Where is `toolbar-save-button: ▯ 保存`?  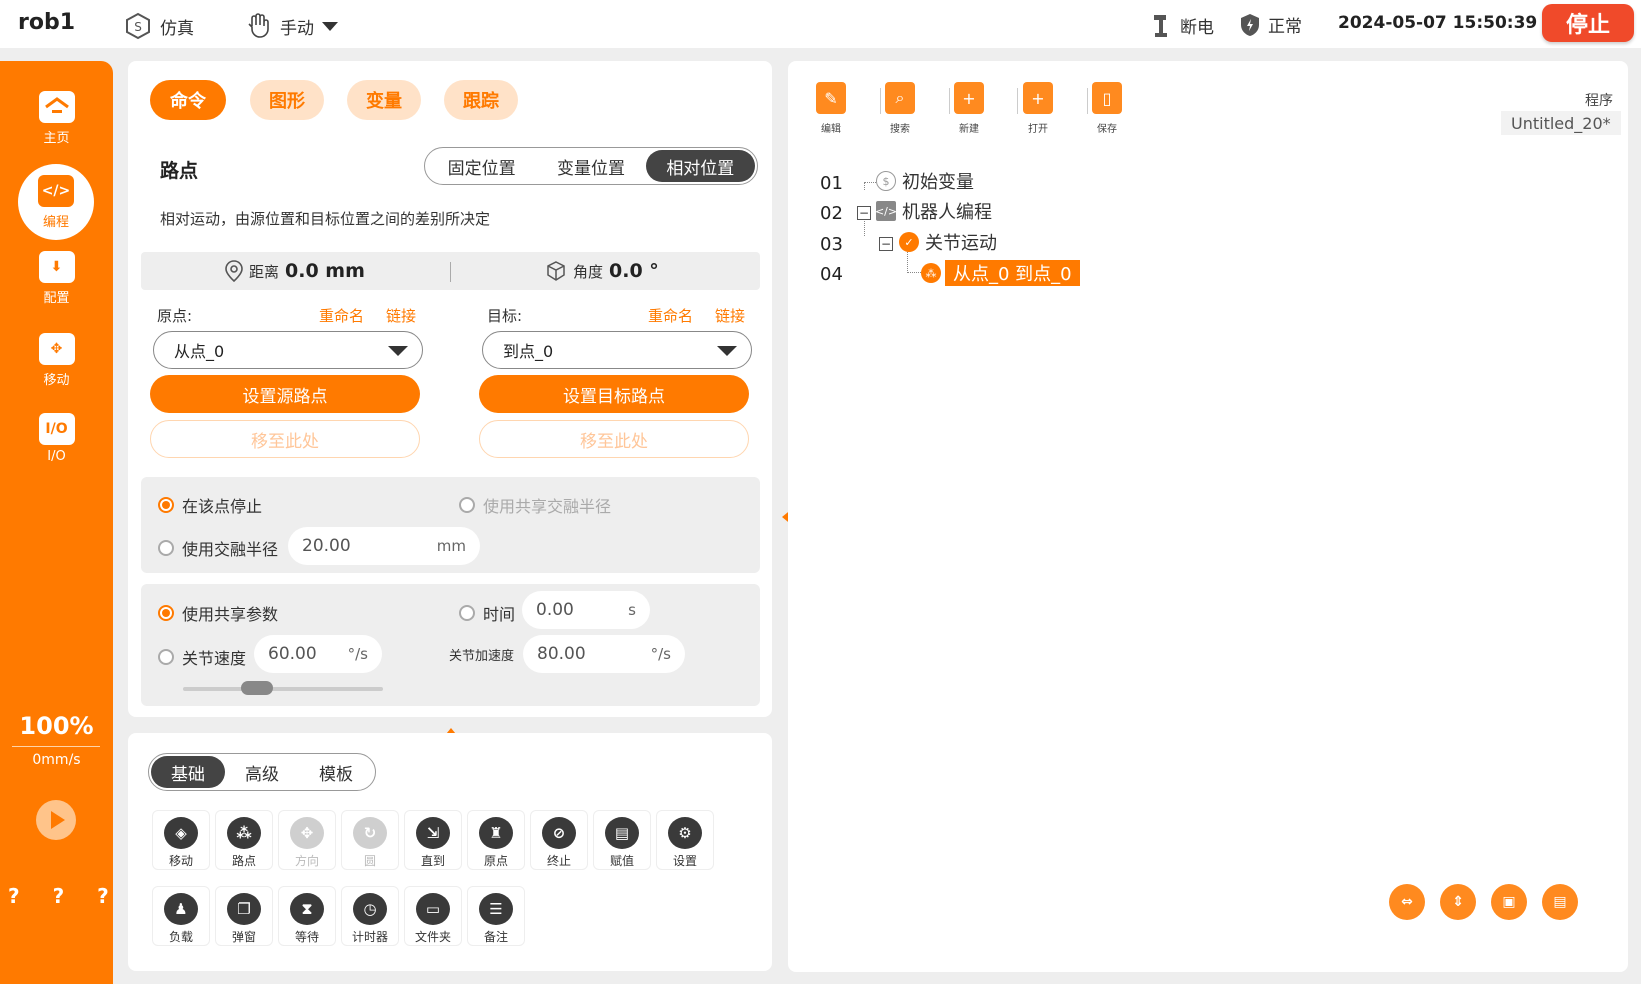
toolbar-save-button: ▯ 保存 is located at coordinates (1107, 108).